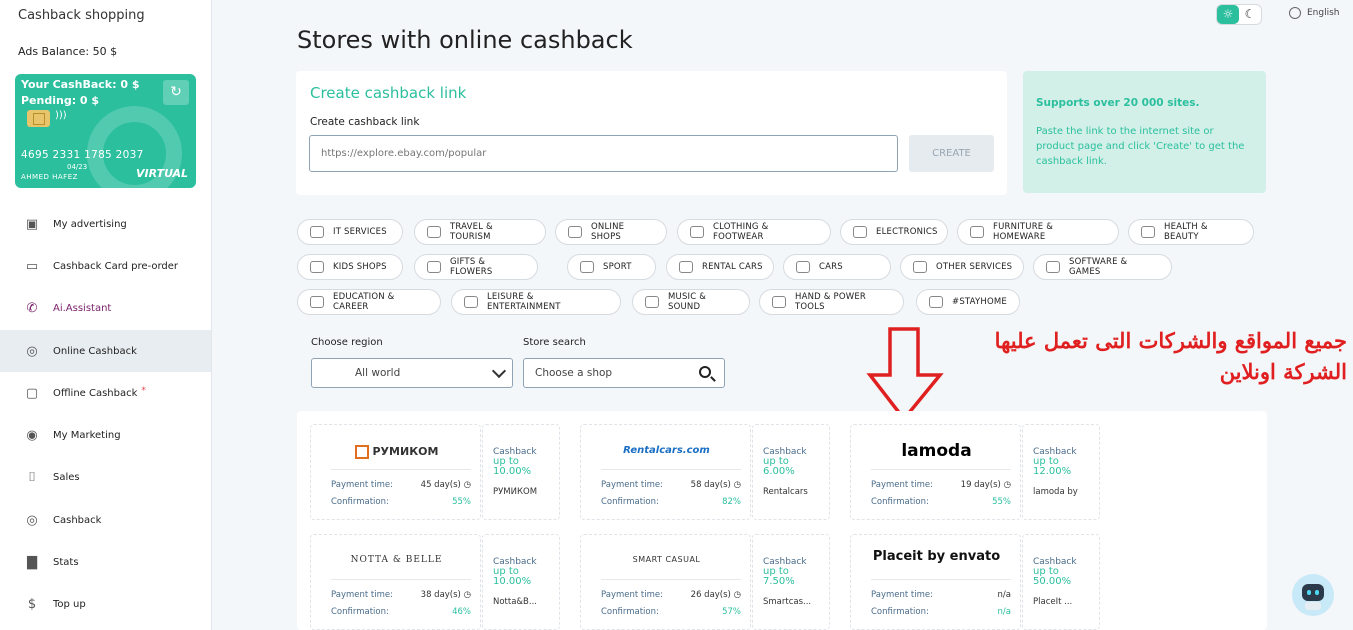  Describe the element at coordinates (1102, 267) in the screenshot. I see `category-software-games: SOFTWARE & GAMES` at that location.